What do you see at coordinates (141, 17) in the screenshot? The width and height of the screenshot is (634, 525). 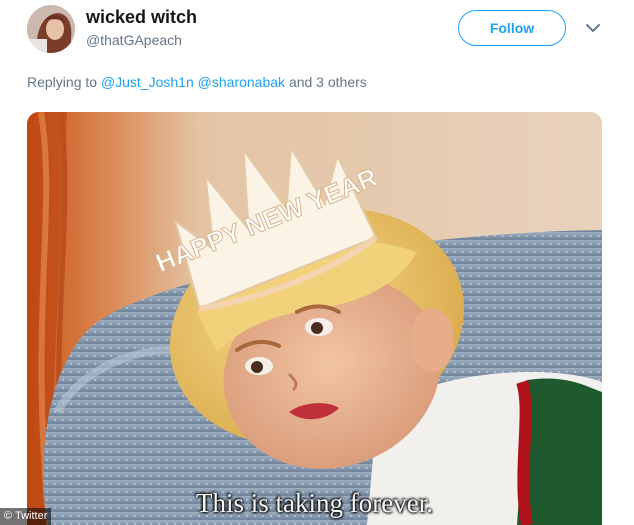 I see `display-name: wicked witch` at bounding box center [141, 17].